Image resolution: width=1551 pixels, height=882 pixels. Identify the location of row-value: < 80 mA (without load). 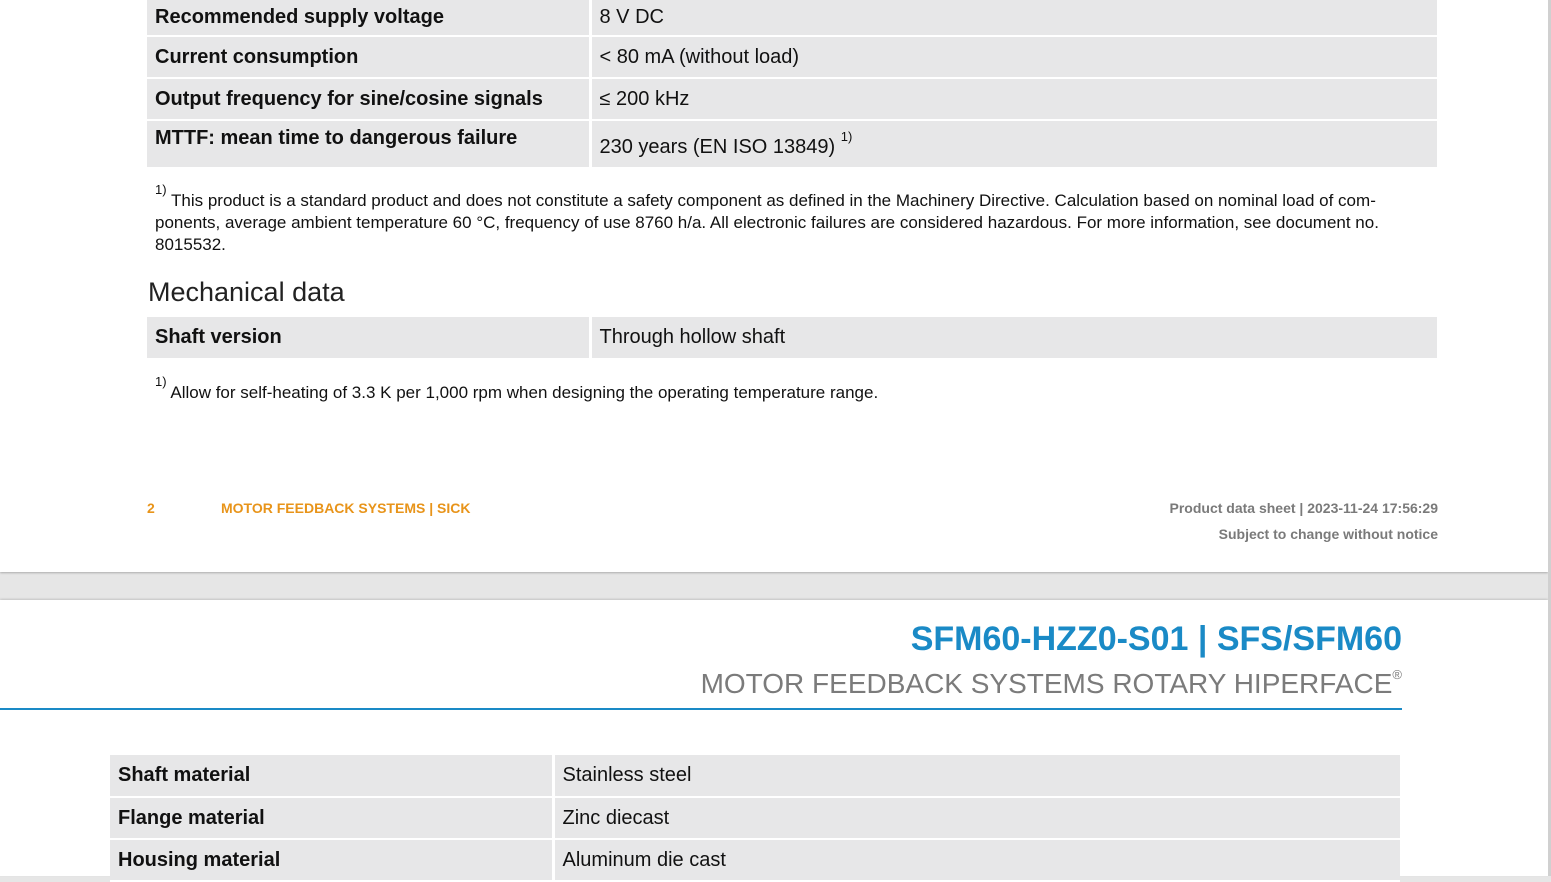
(1013, 57).